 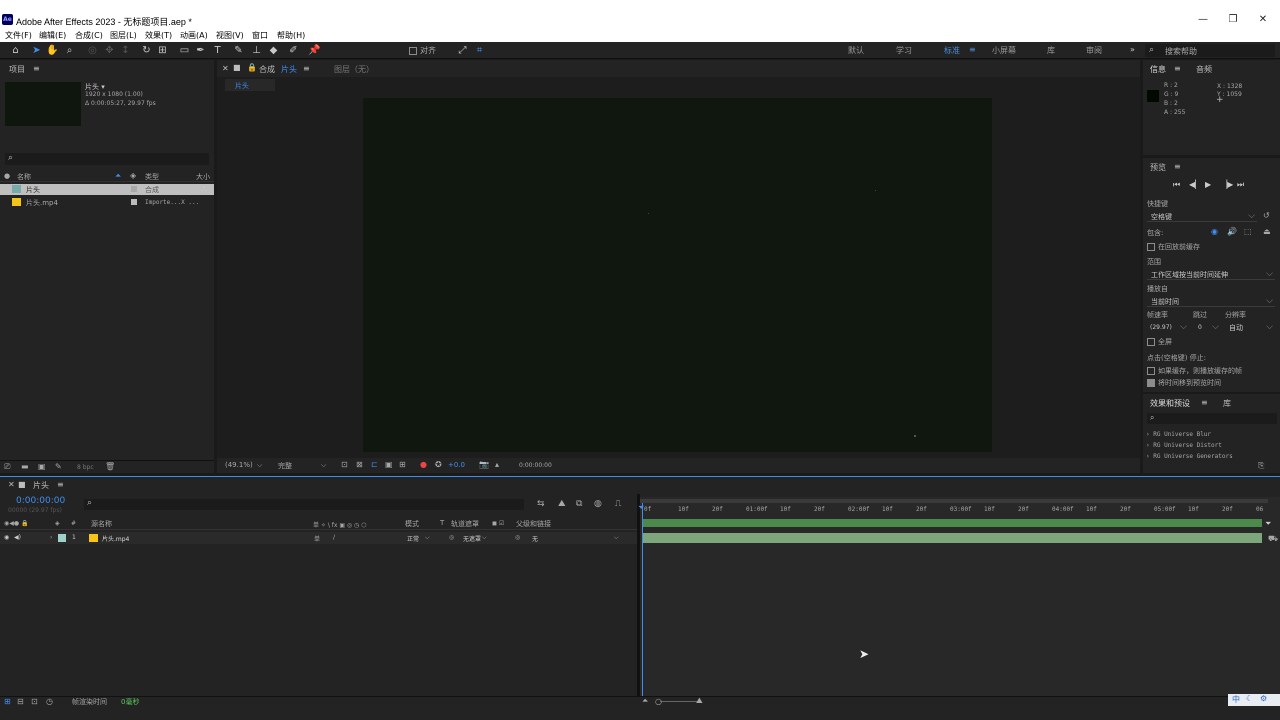 I want to click on col-t: T, so click(x=442, y=523).